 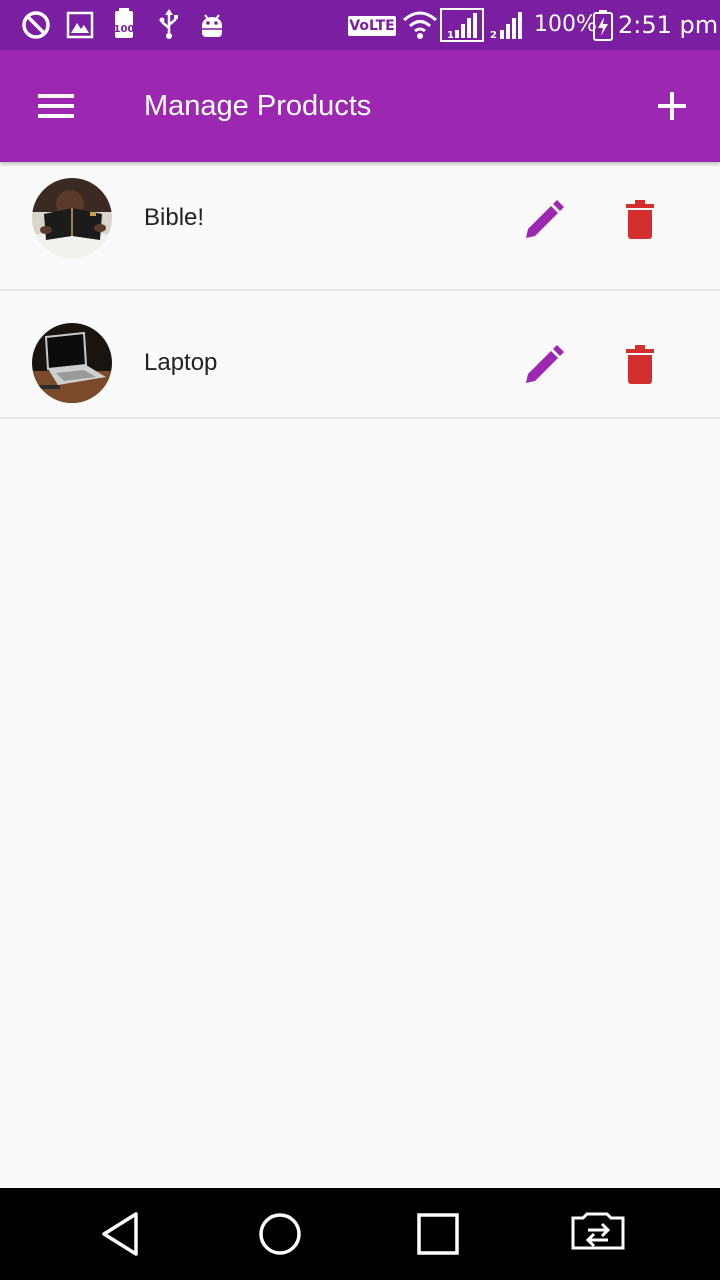 I want to click on back-button, so click(x=122, y=1234).